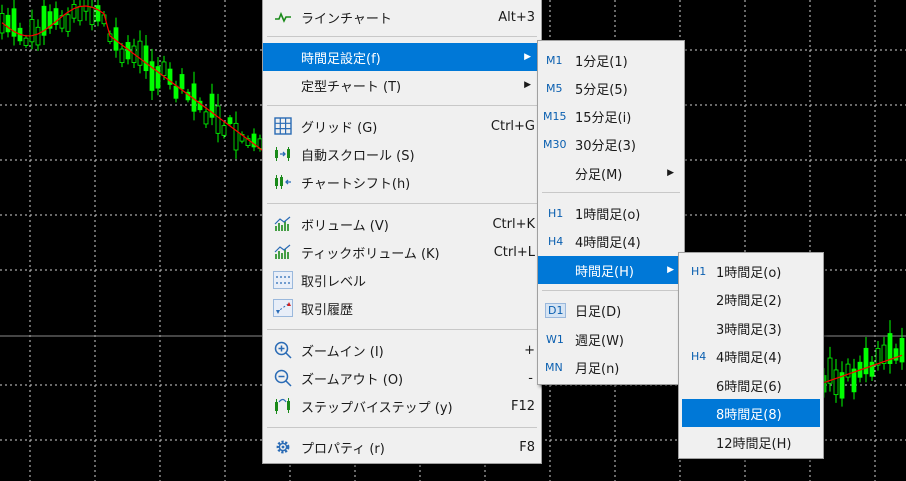 This screenshot has width=906, height=481. What do you see at coordinates (554, 367) in the screenshot?
I see `timeframe-tag: MN` at bounding box center [554, 367].